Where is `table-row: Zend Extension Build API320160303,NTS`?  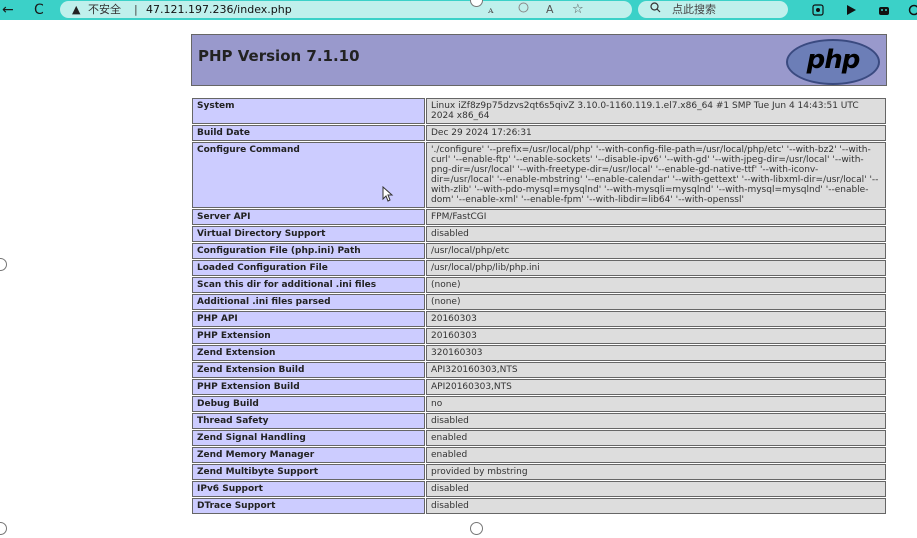
table-row: Zend Extension Build API320160303,NTS is located at coordinates (539, 370).